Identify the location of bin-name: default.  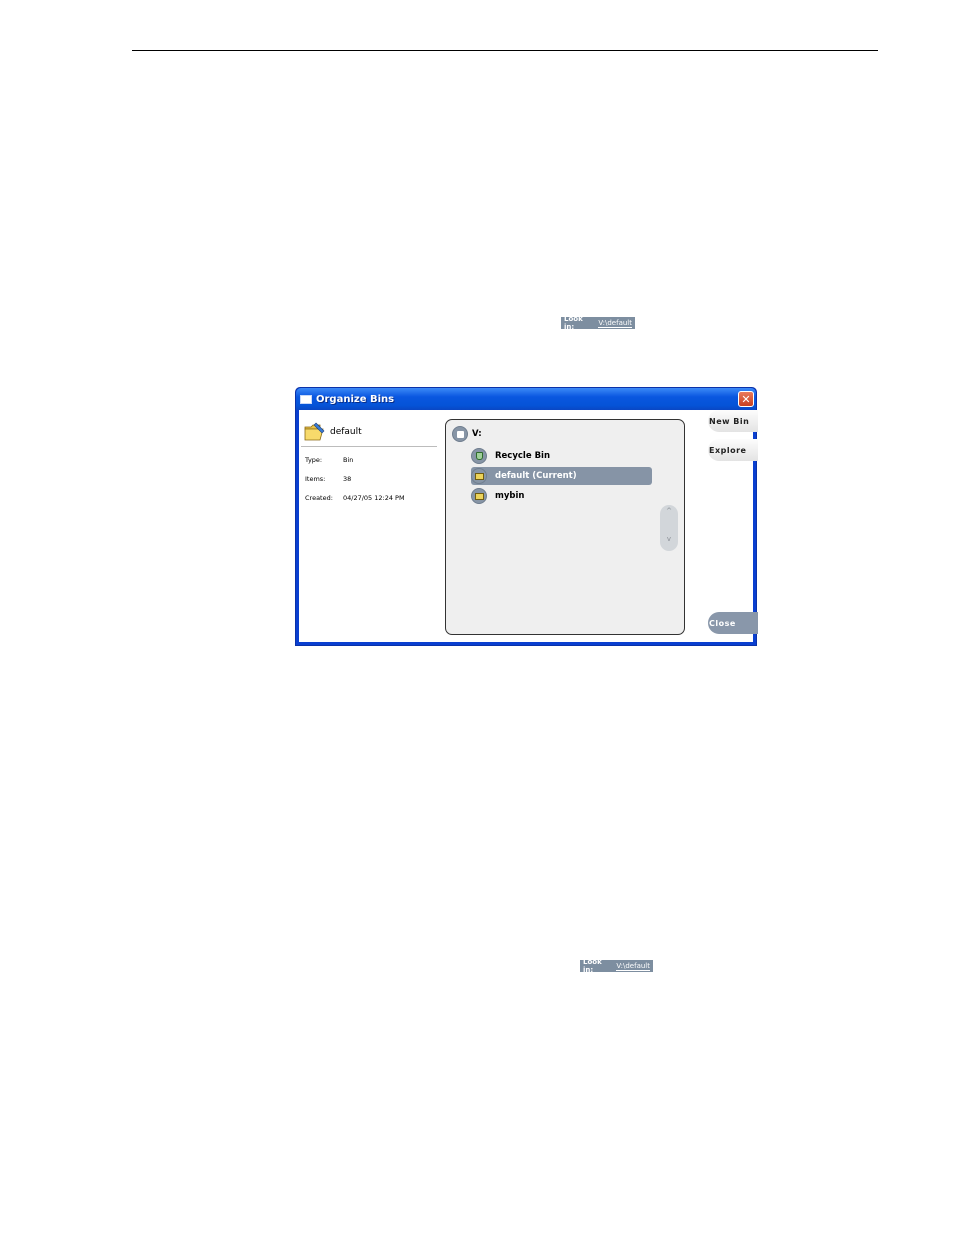
(346, 432).